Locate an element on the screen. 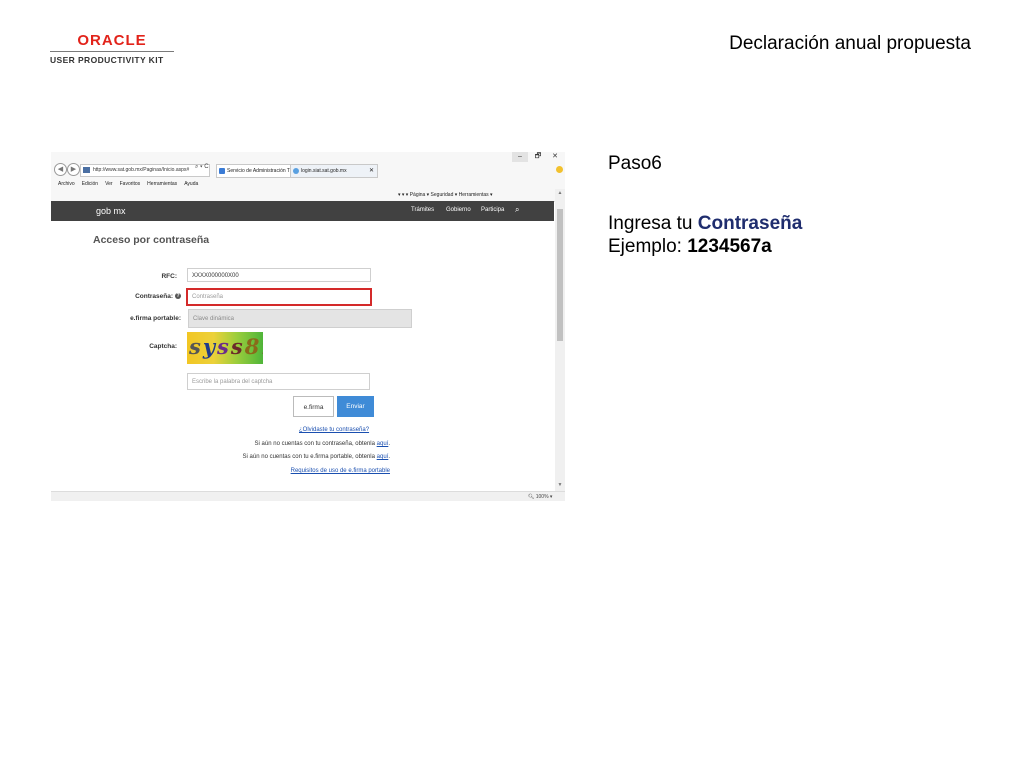 The image size is (1024, 768). nav-tramites: Trámites is located at coordinates (422, 210).